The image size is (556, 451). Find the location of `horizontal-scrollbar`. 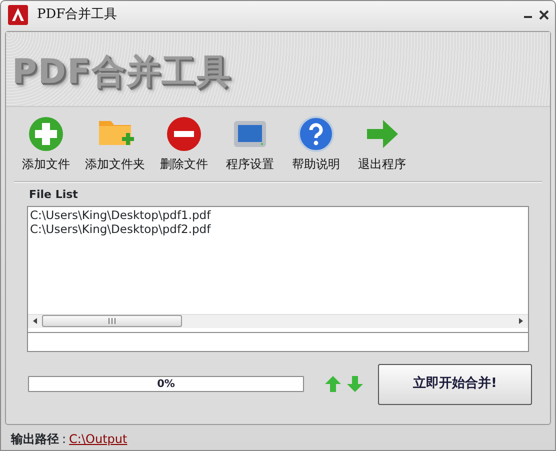

horizontal-scrollbar is located at coordinates (278, 321).